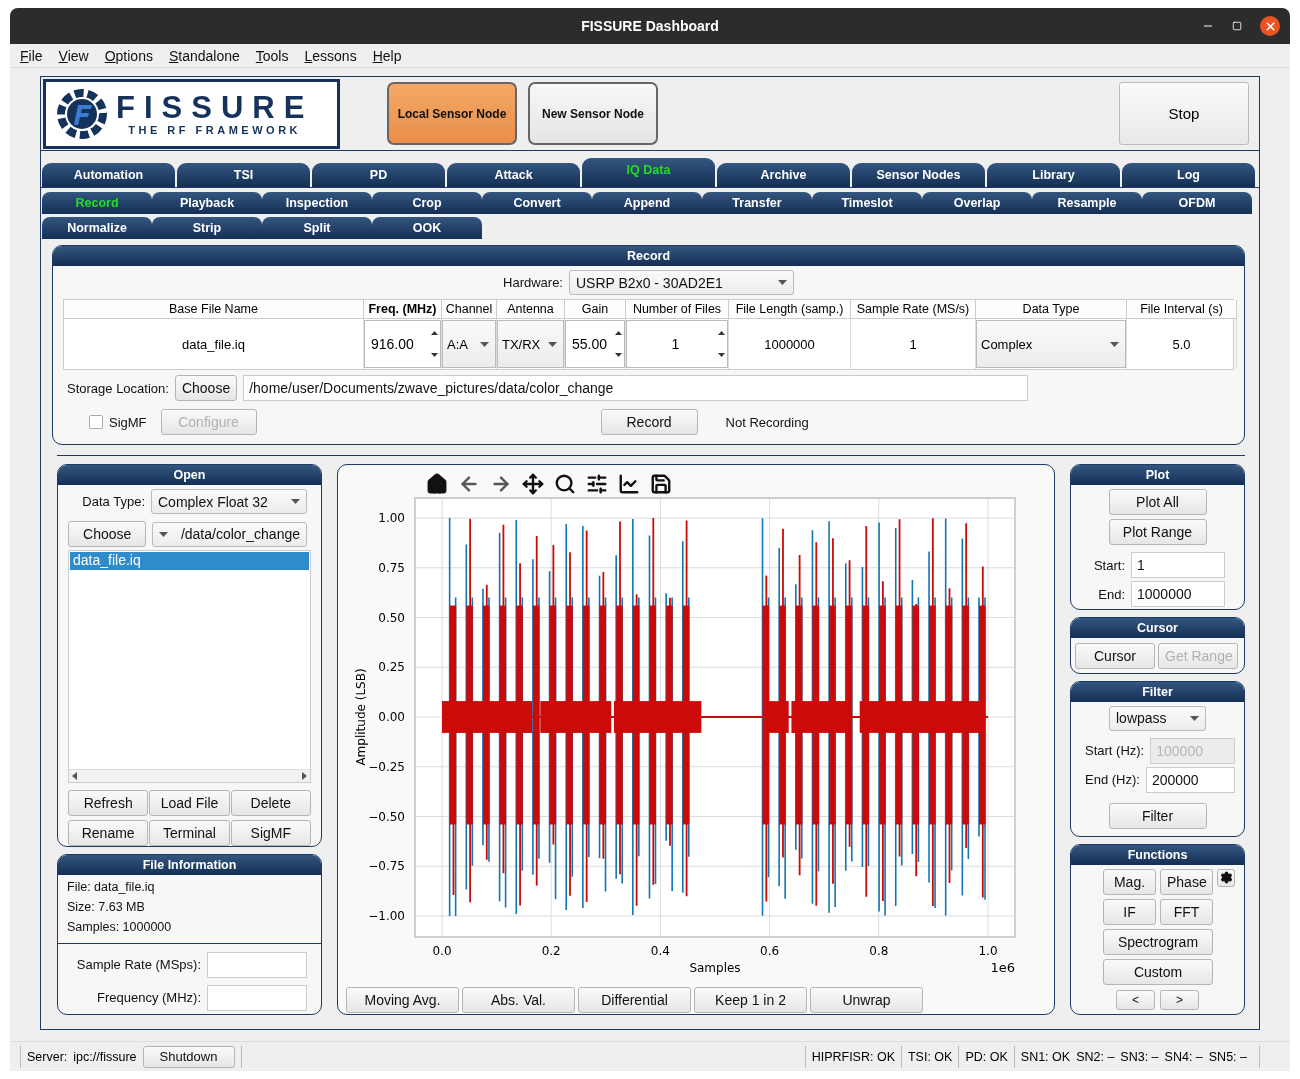  What do you see at coordinates (1227, 1056) in the screenshot?
I see `sensor-node-status: SN5: –` at bounding box center [1227, 1056].